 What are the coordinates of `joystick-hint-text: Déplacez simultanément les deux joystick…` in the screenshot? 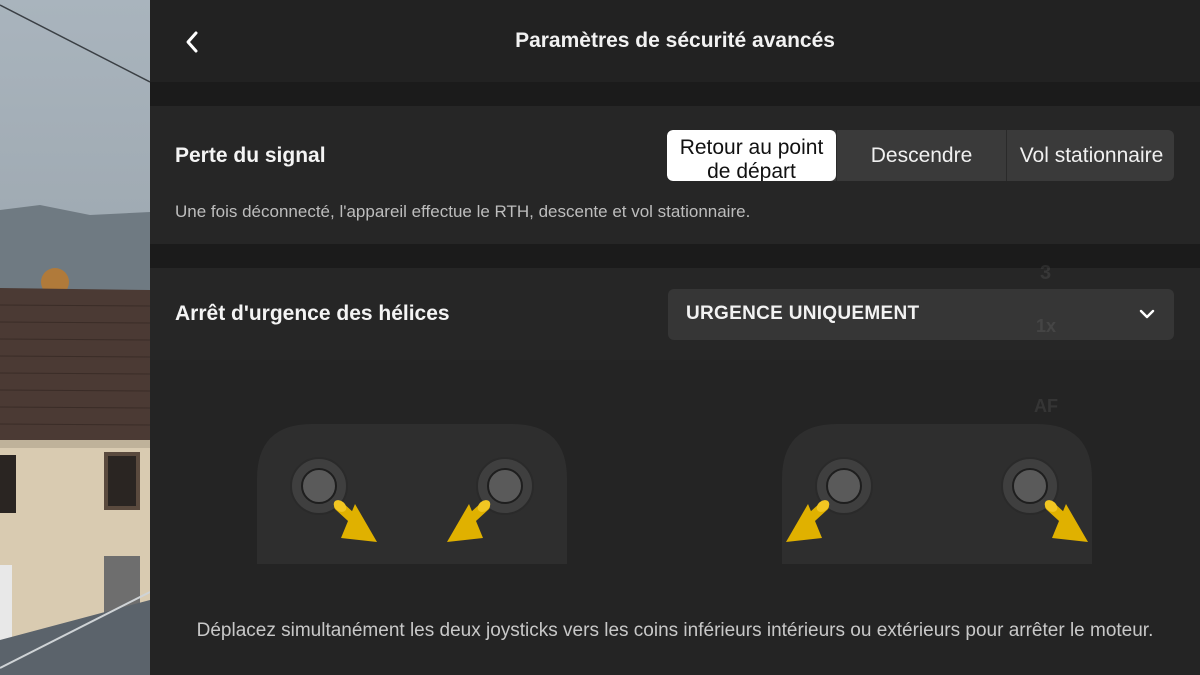 It's located at (675, 630).